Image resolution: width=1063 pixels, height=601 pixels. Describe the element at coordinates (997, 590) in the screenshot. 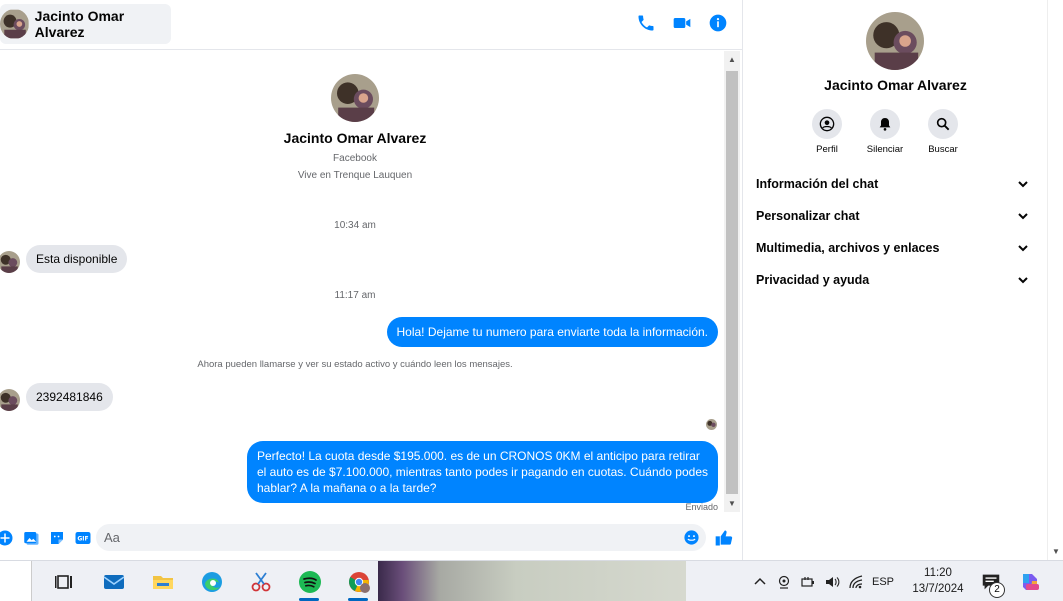

I see `notification-count-badge: 2` at that location.